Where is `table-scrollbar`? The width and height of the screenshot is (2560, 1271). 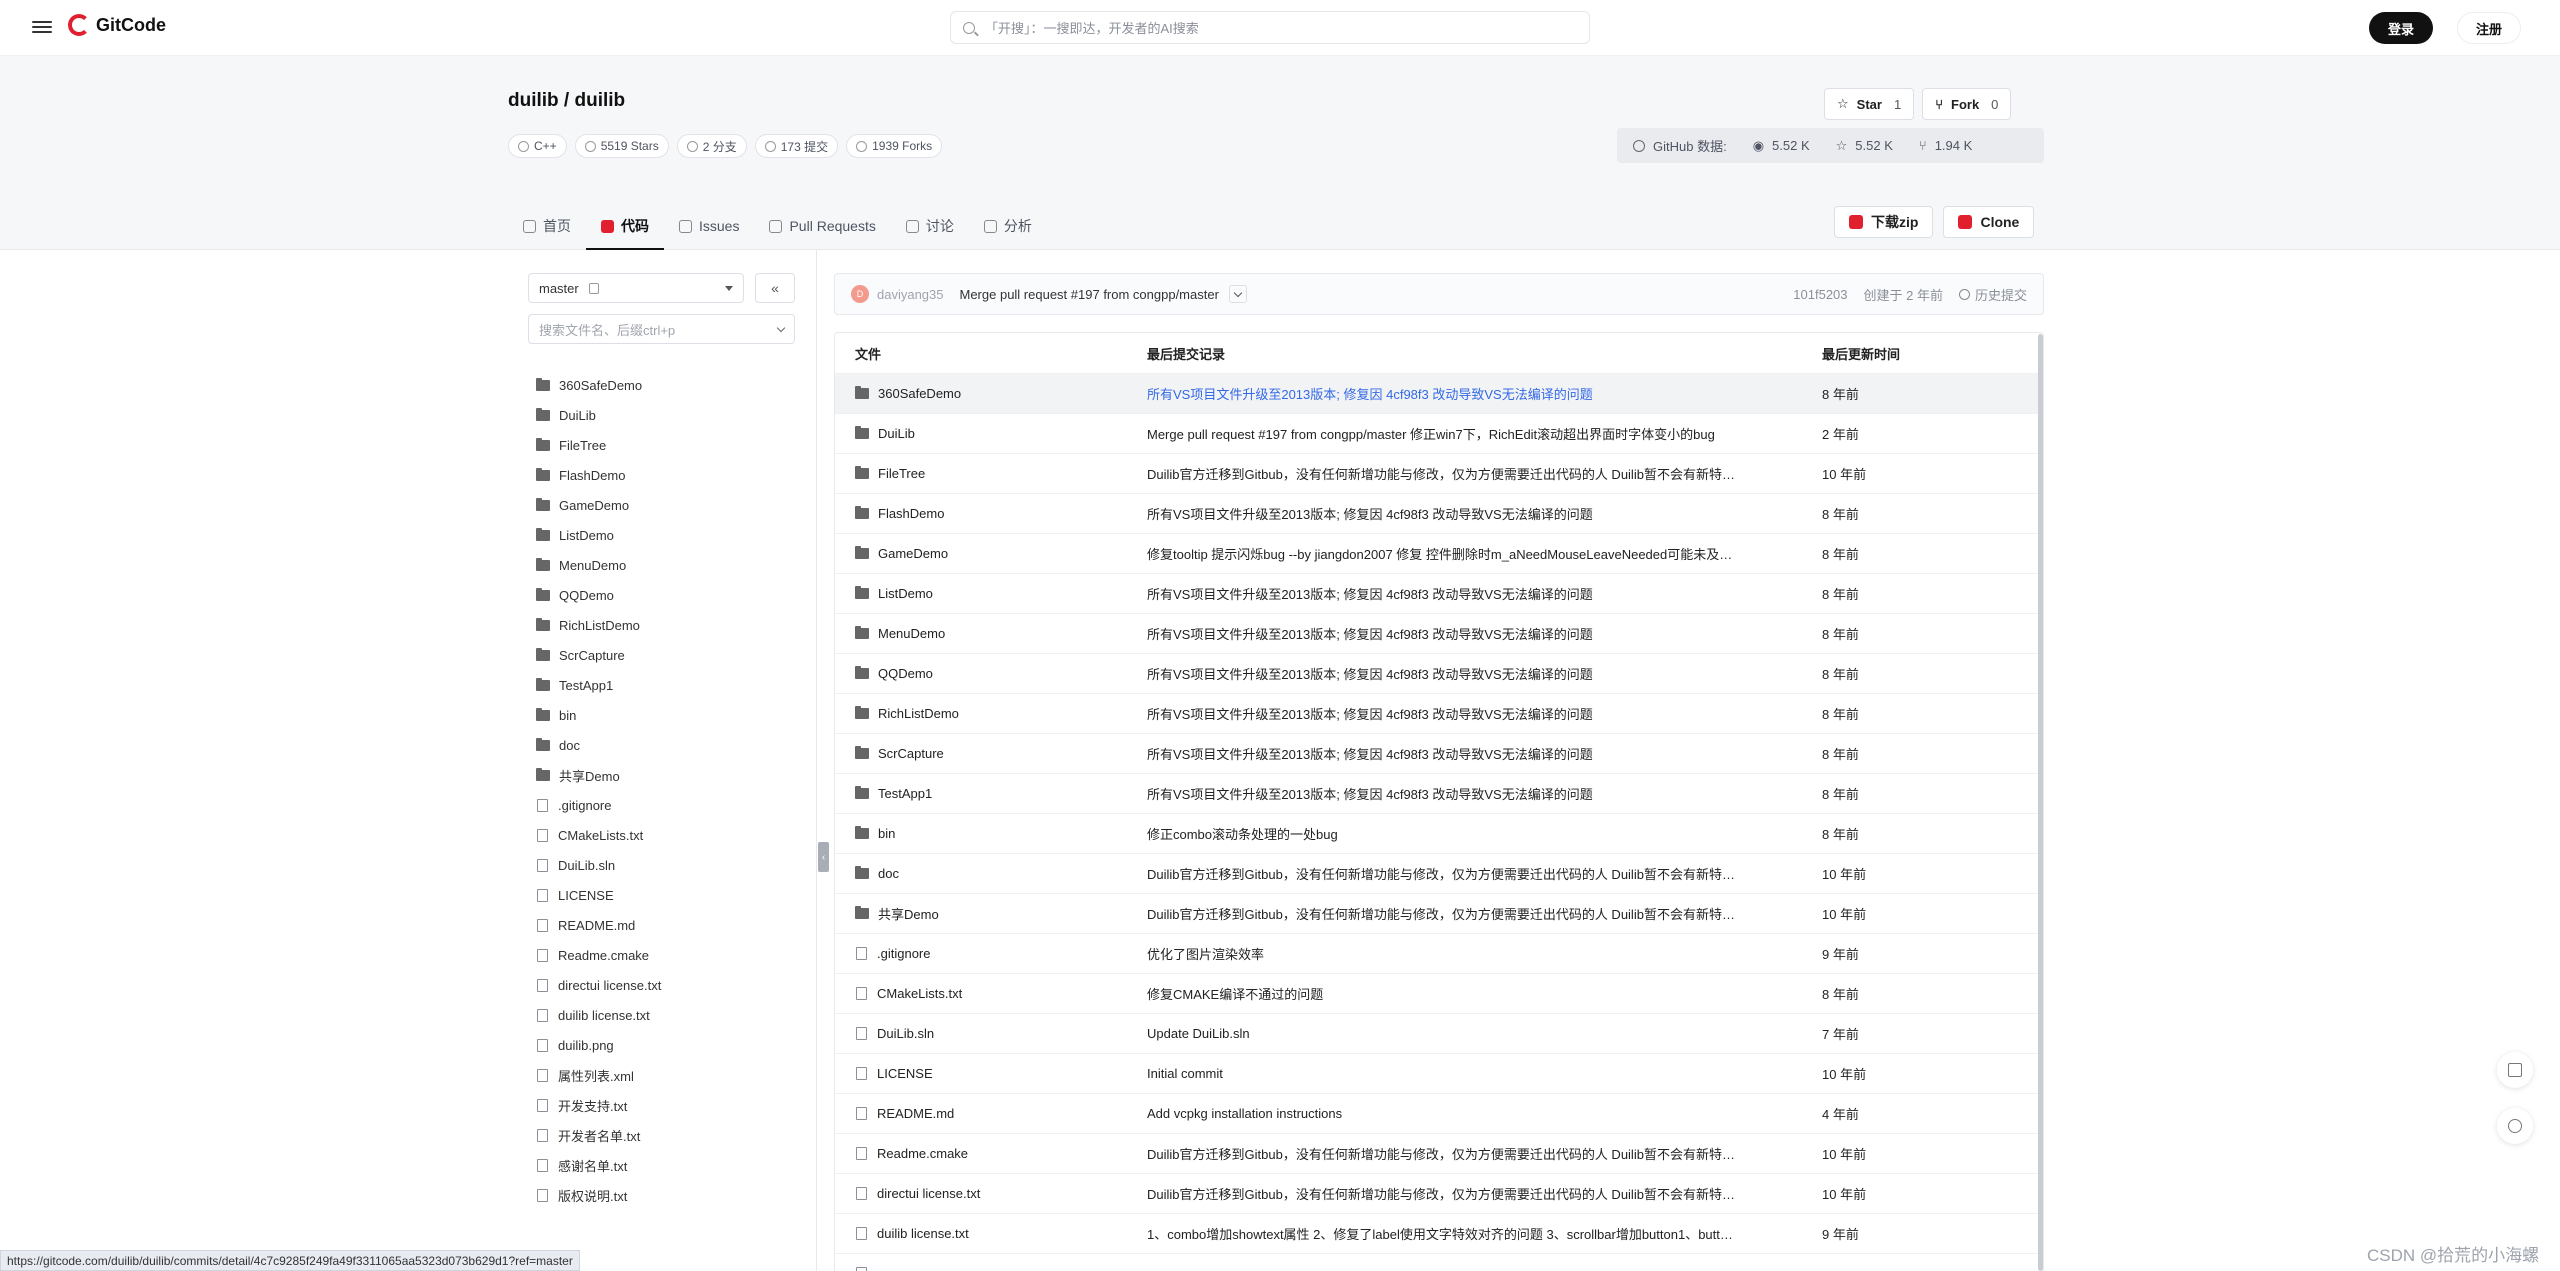
table-scrollbar is located at coordinates (2040, 802).